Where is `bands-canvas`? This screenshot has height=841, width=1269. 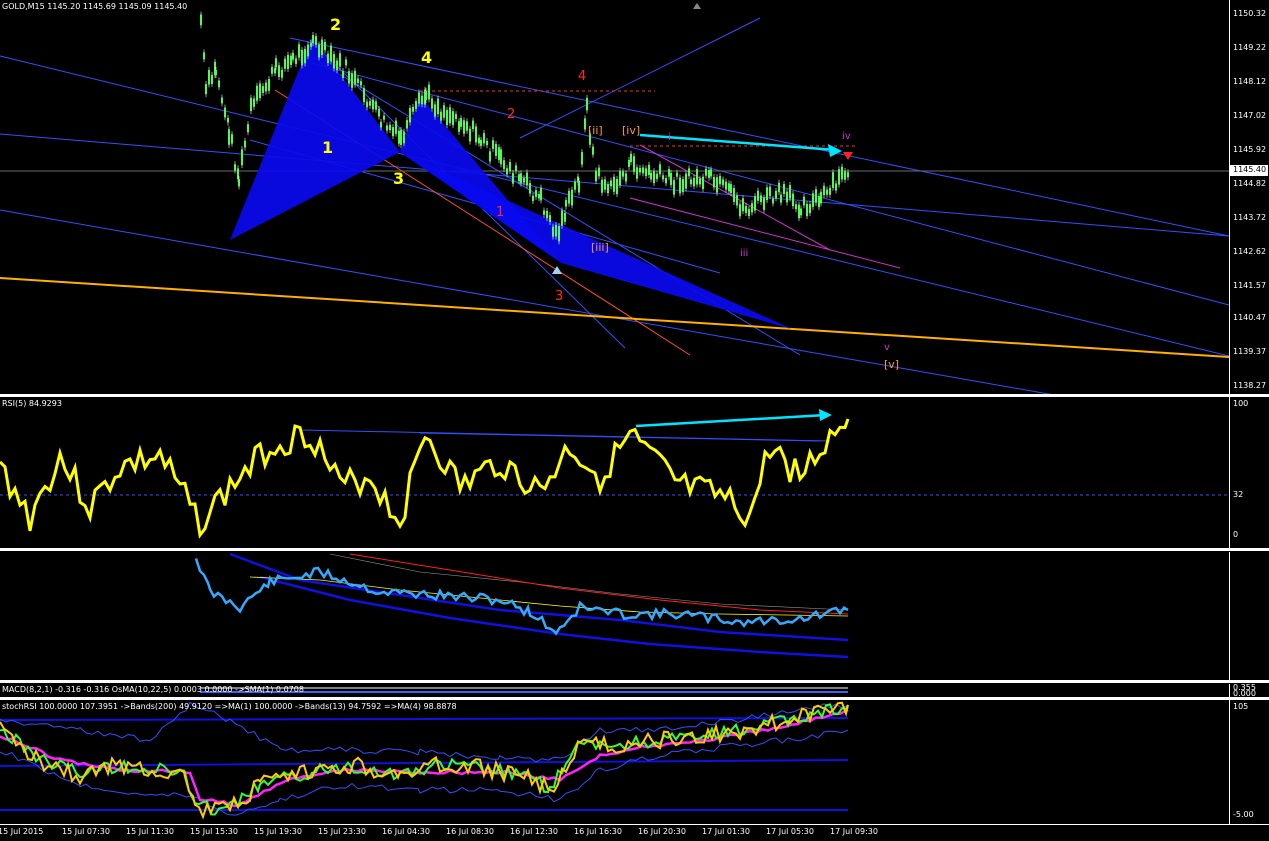 bands-canvas is located at coordinates (521, 605).